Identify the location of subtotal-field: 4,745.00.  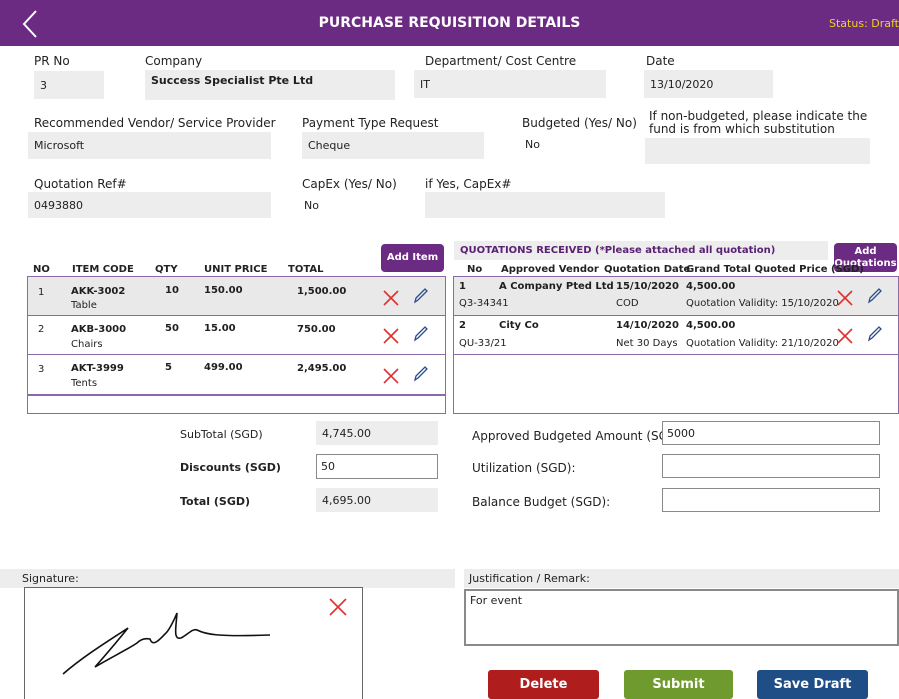
(377, 433).